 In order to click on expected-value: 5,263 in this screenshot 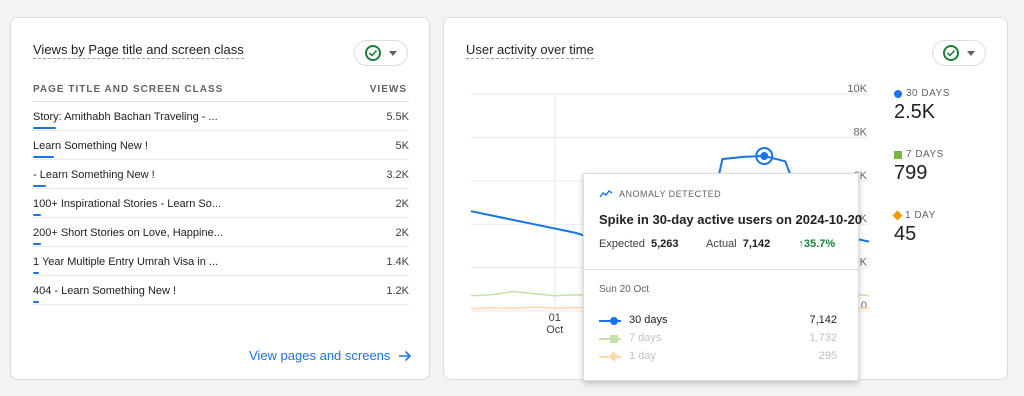, I will do `click(665, 244)`.